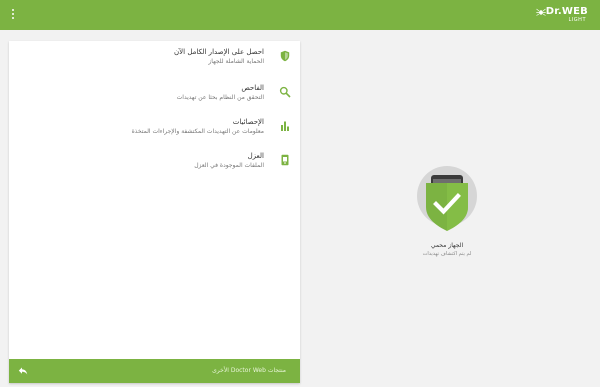 The width and height of the screenshot is (600, 387). I want to click on drweb-logo: Dr.WEB LIGHT, so click(562, 16).